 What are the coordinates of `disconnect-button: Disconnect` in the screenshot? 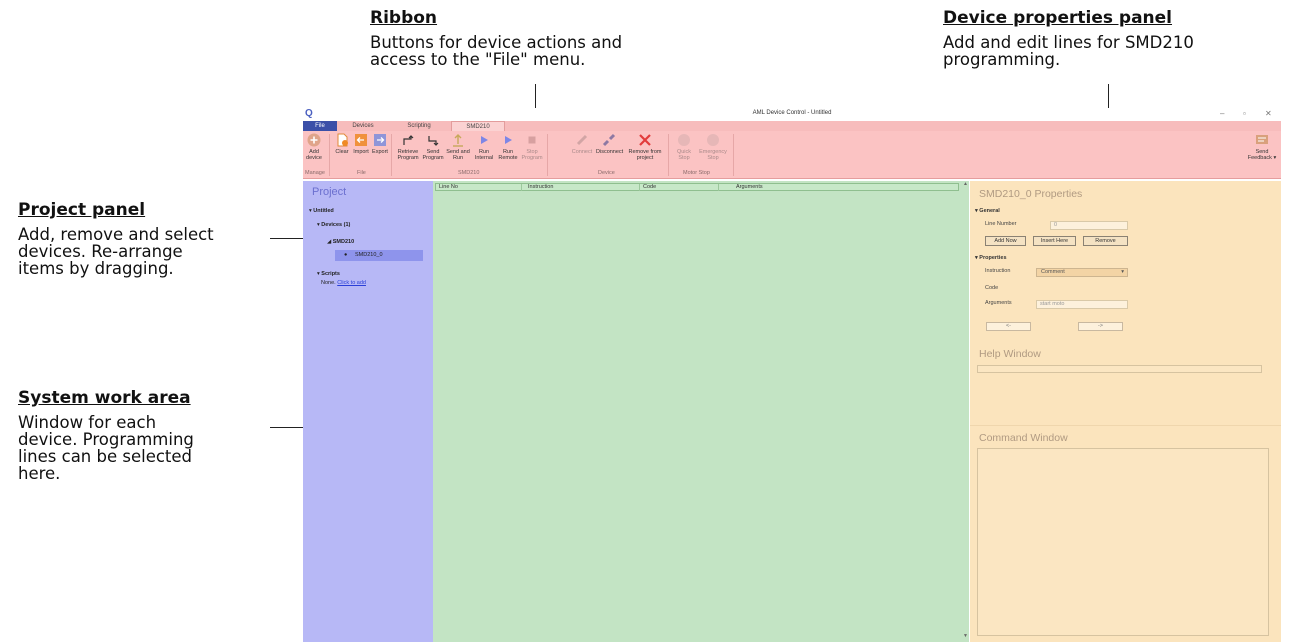 It's located at (610, 144).